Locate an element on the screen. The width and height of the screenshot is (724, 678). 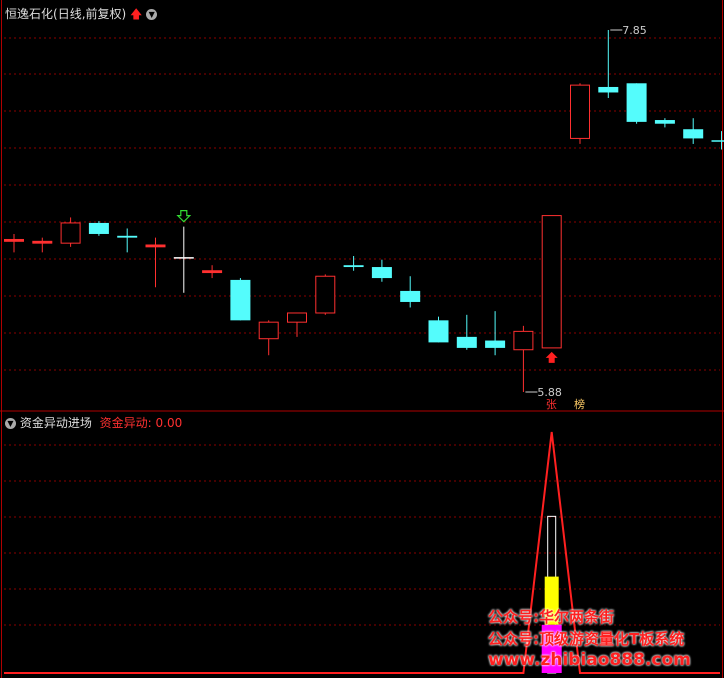
chart-title: 恒逸石化(日线,前复权) 🡅 ▼ is located at coordinates (81, 15).